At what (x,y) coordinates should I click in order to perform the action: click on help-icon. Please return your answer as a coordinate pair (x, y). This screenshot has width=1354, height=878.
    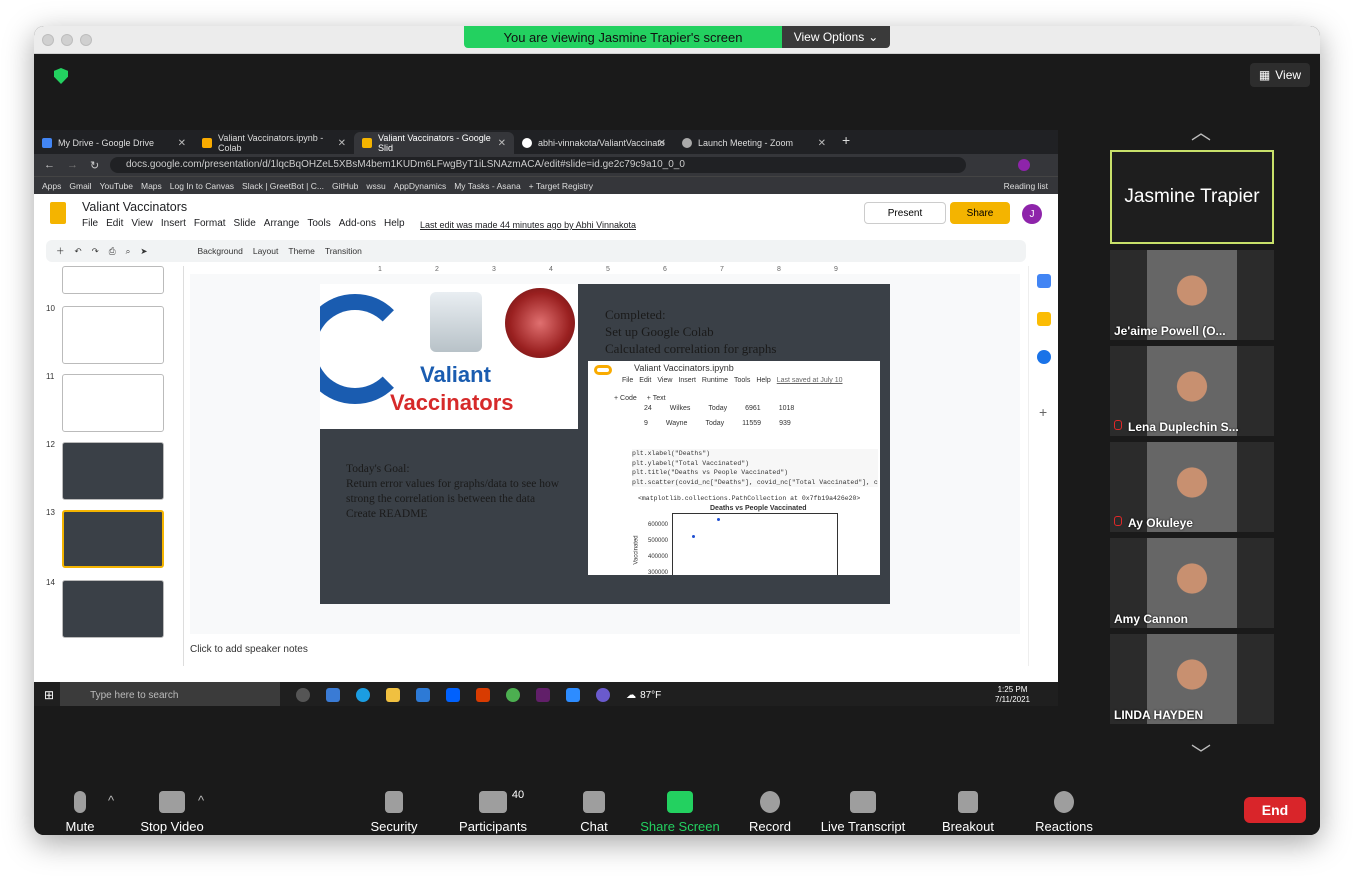
    Looking at the image, I should click on (603, 695).